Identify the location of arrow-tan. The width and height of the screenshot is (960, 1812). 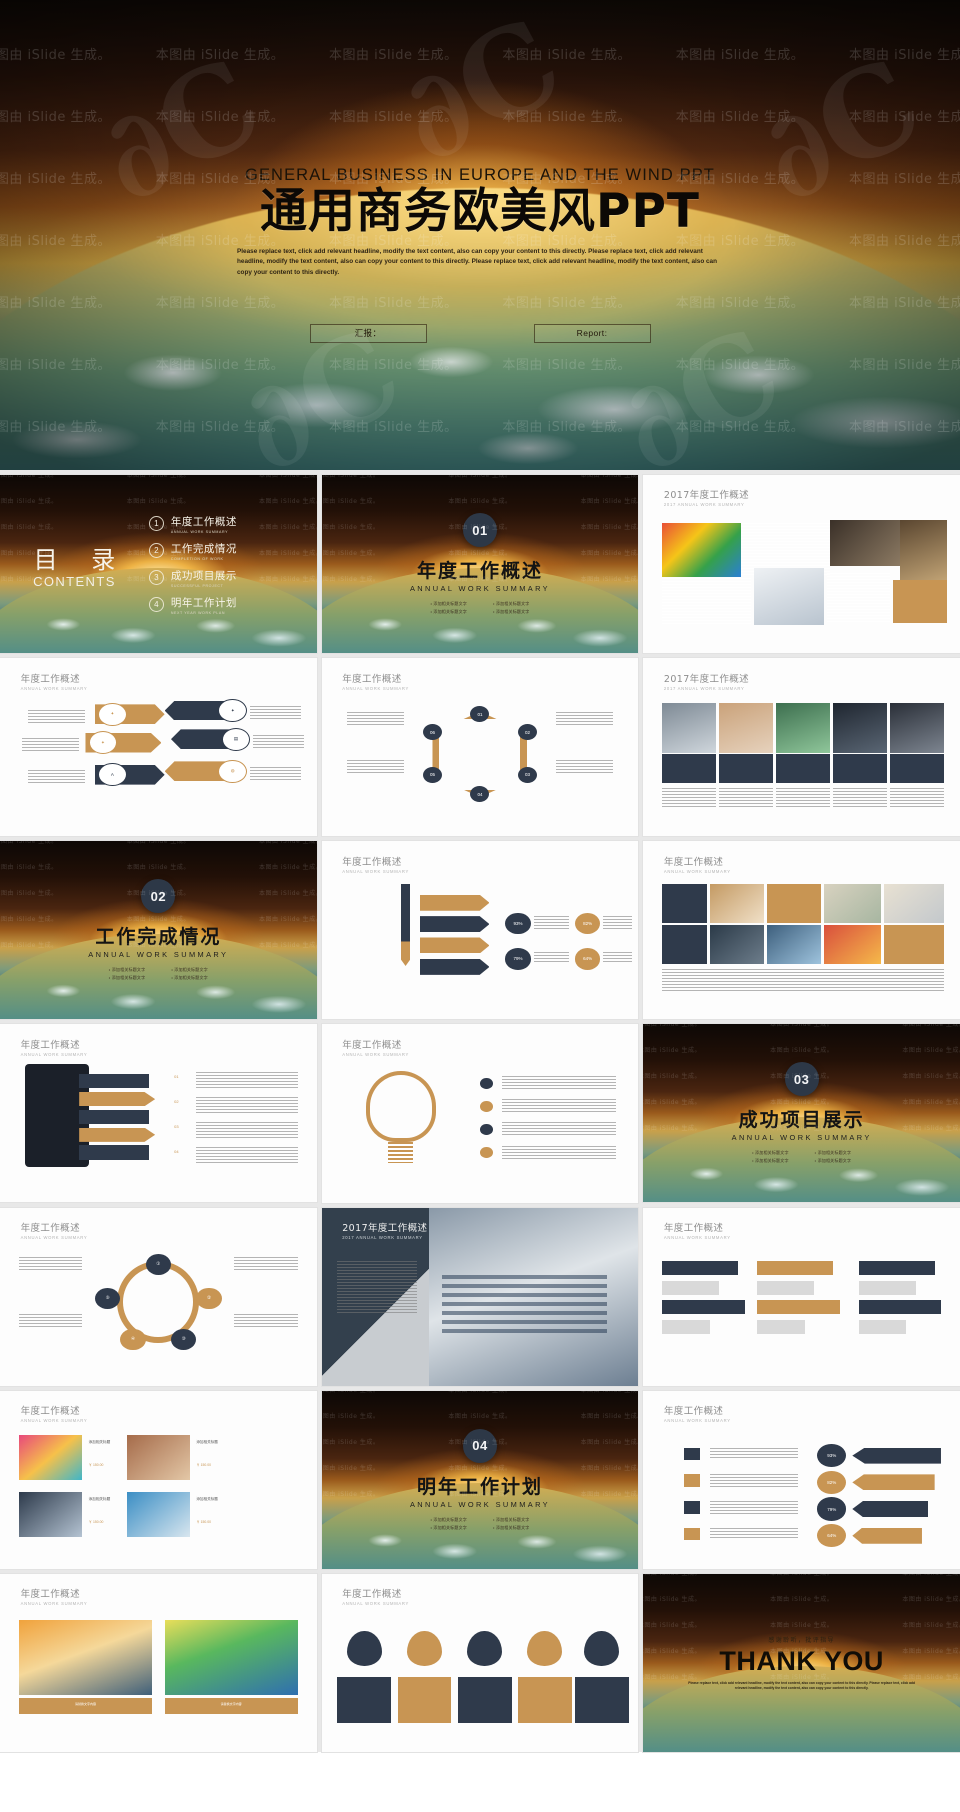
(887, 1535).